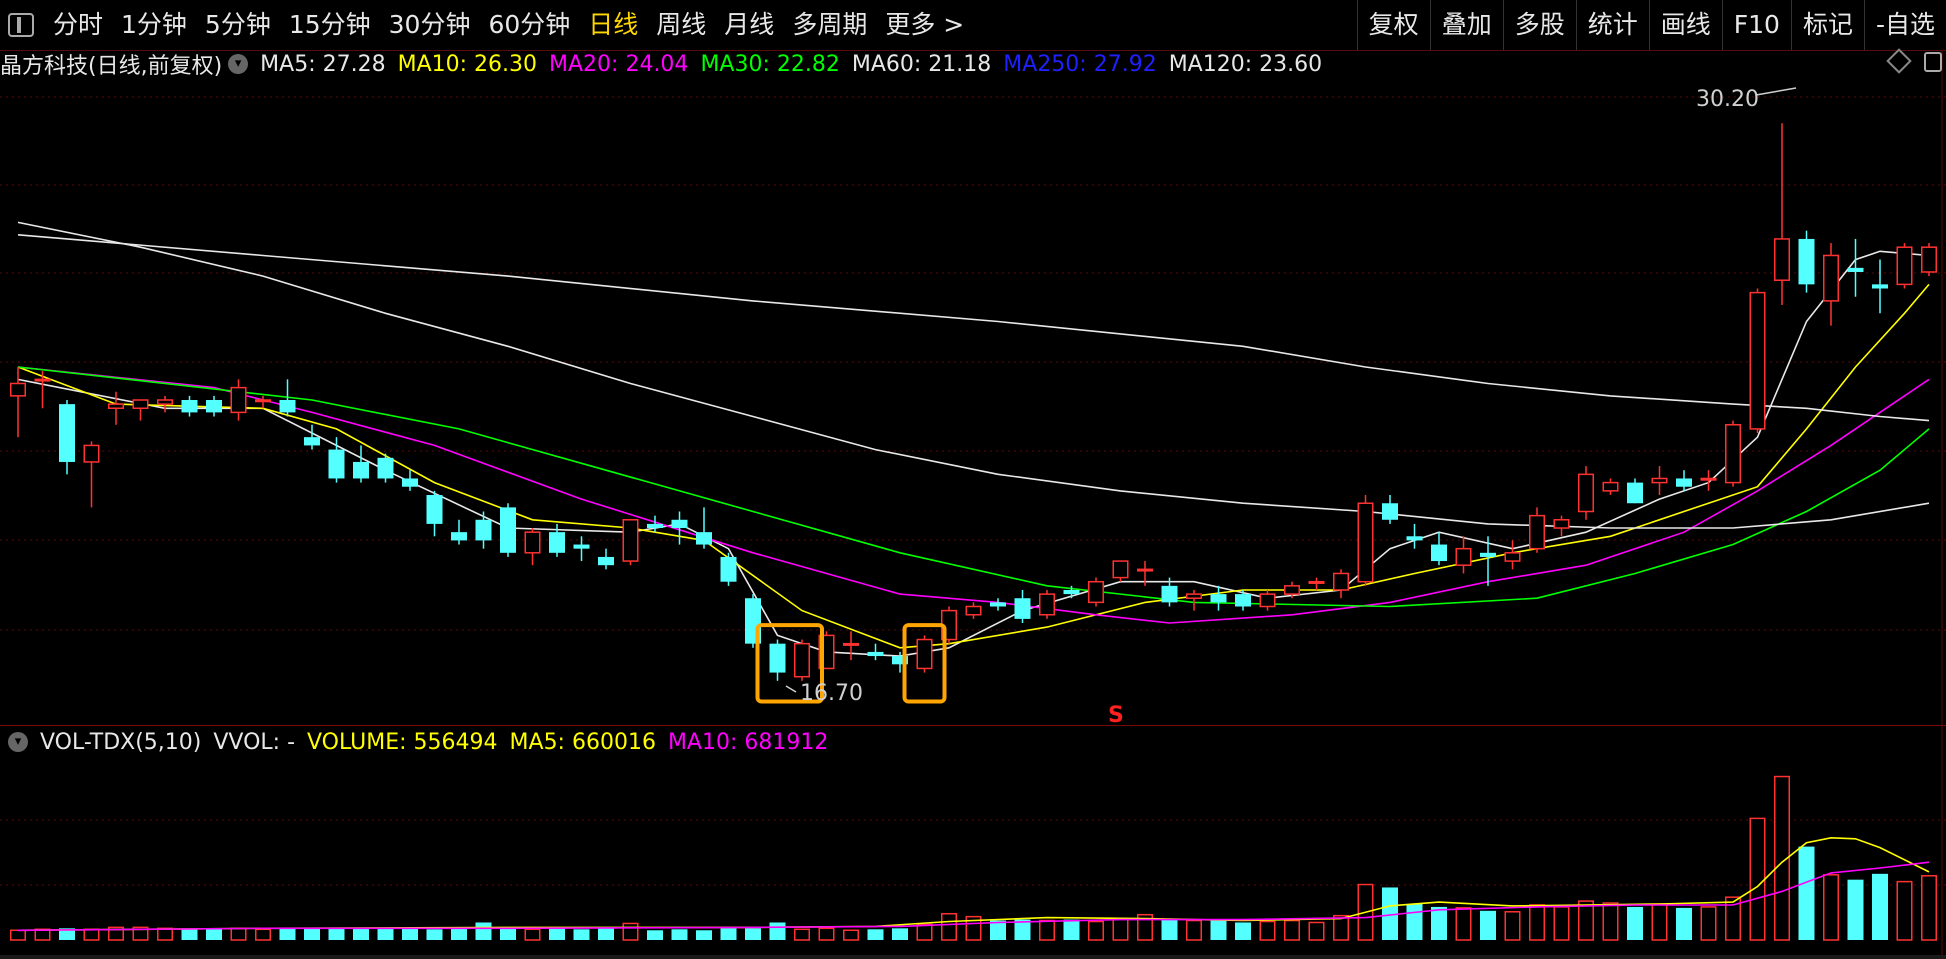  What do you see at coordinates (613, 25) in the screenshot?
I see `period-tab-6: 日线` at bounding box center [613, 25].